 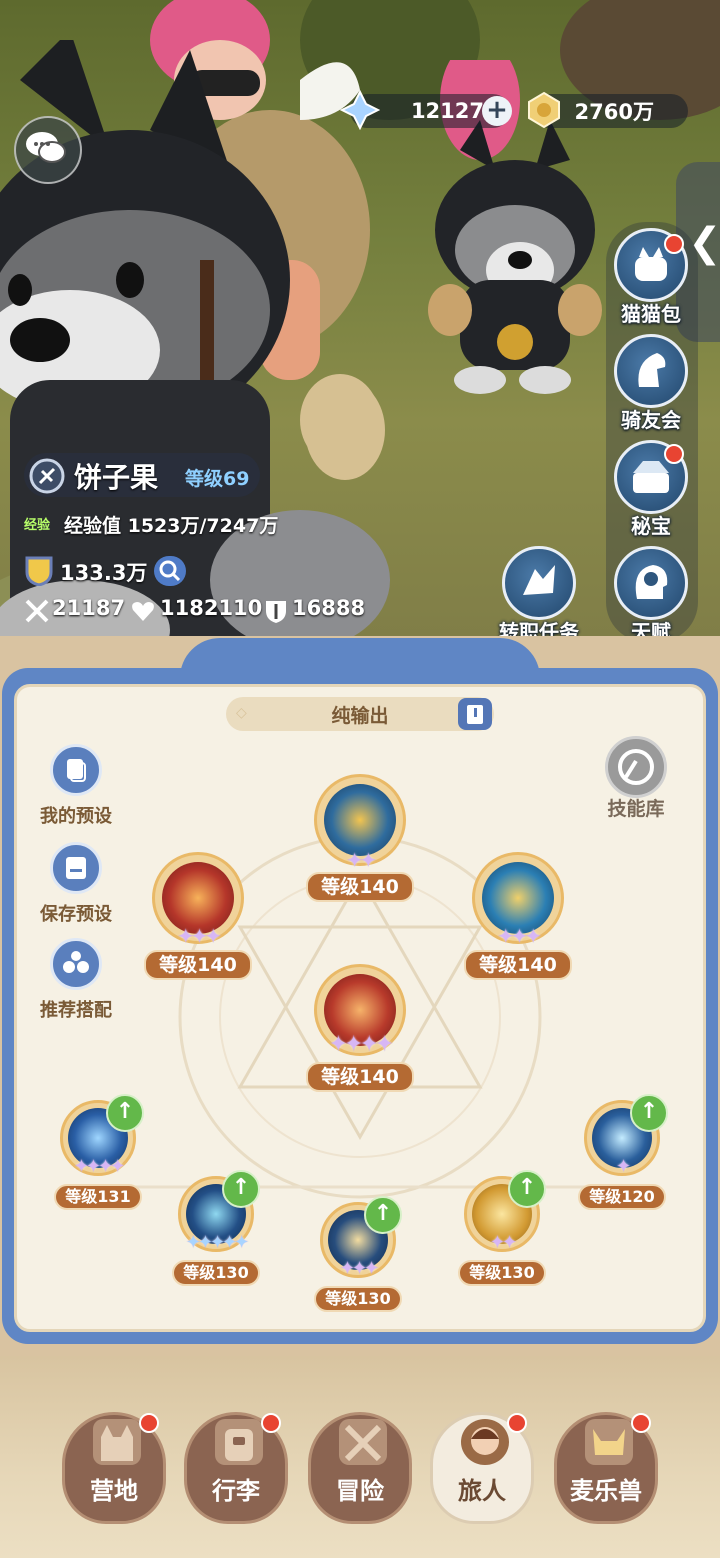 I want to click on defense-stat: 16888, so click(x=329, y=608).